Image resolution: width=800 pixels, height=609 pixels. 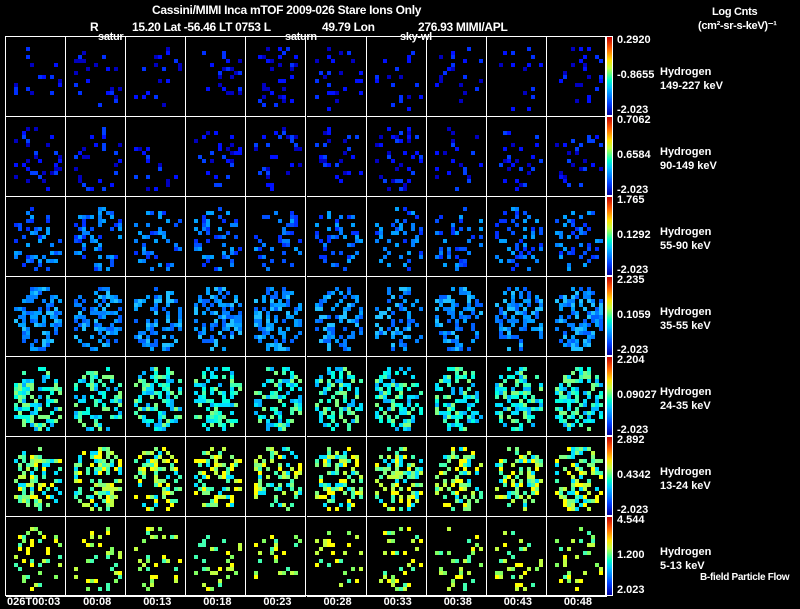 What do you see at coordinates (688, 166) in the screenshot?
I see `energy-label: 90-149 keV` at bounding box center [688, 166].